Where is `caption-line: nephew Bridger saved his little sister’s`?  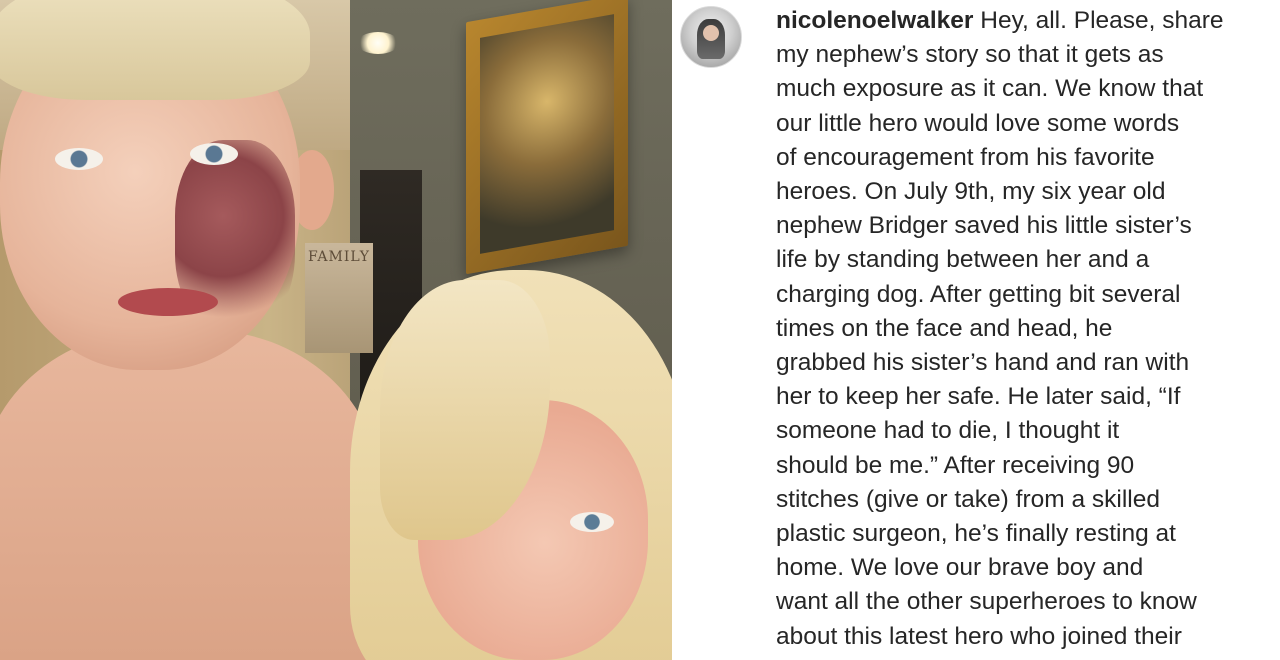
caption-line: nephew Bridger saved his little sister’s is located at coordinates (984, 226).